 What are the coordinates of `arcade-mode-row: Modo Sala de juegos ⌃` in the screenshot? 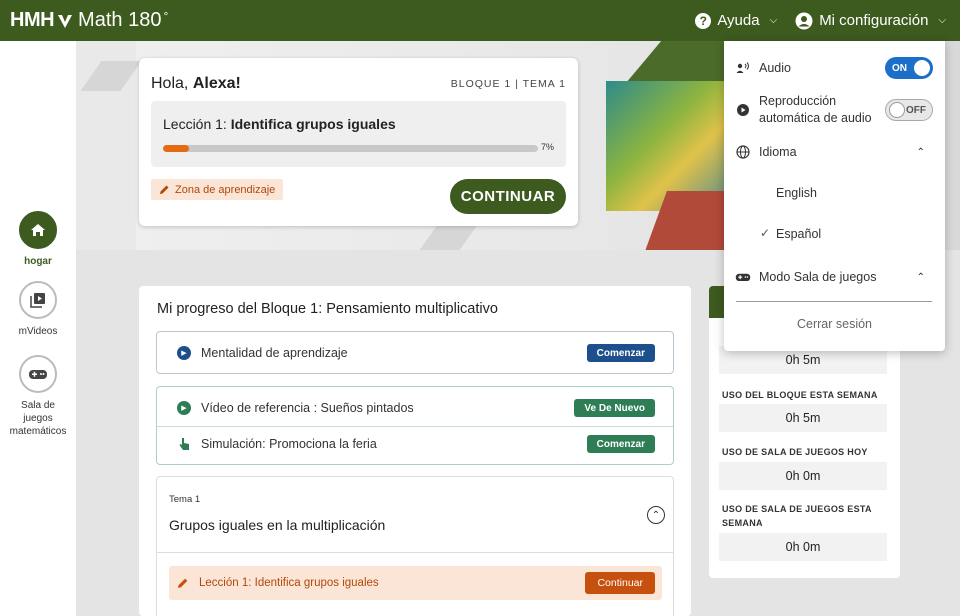 It's located at (834, 277).